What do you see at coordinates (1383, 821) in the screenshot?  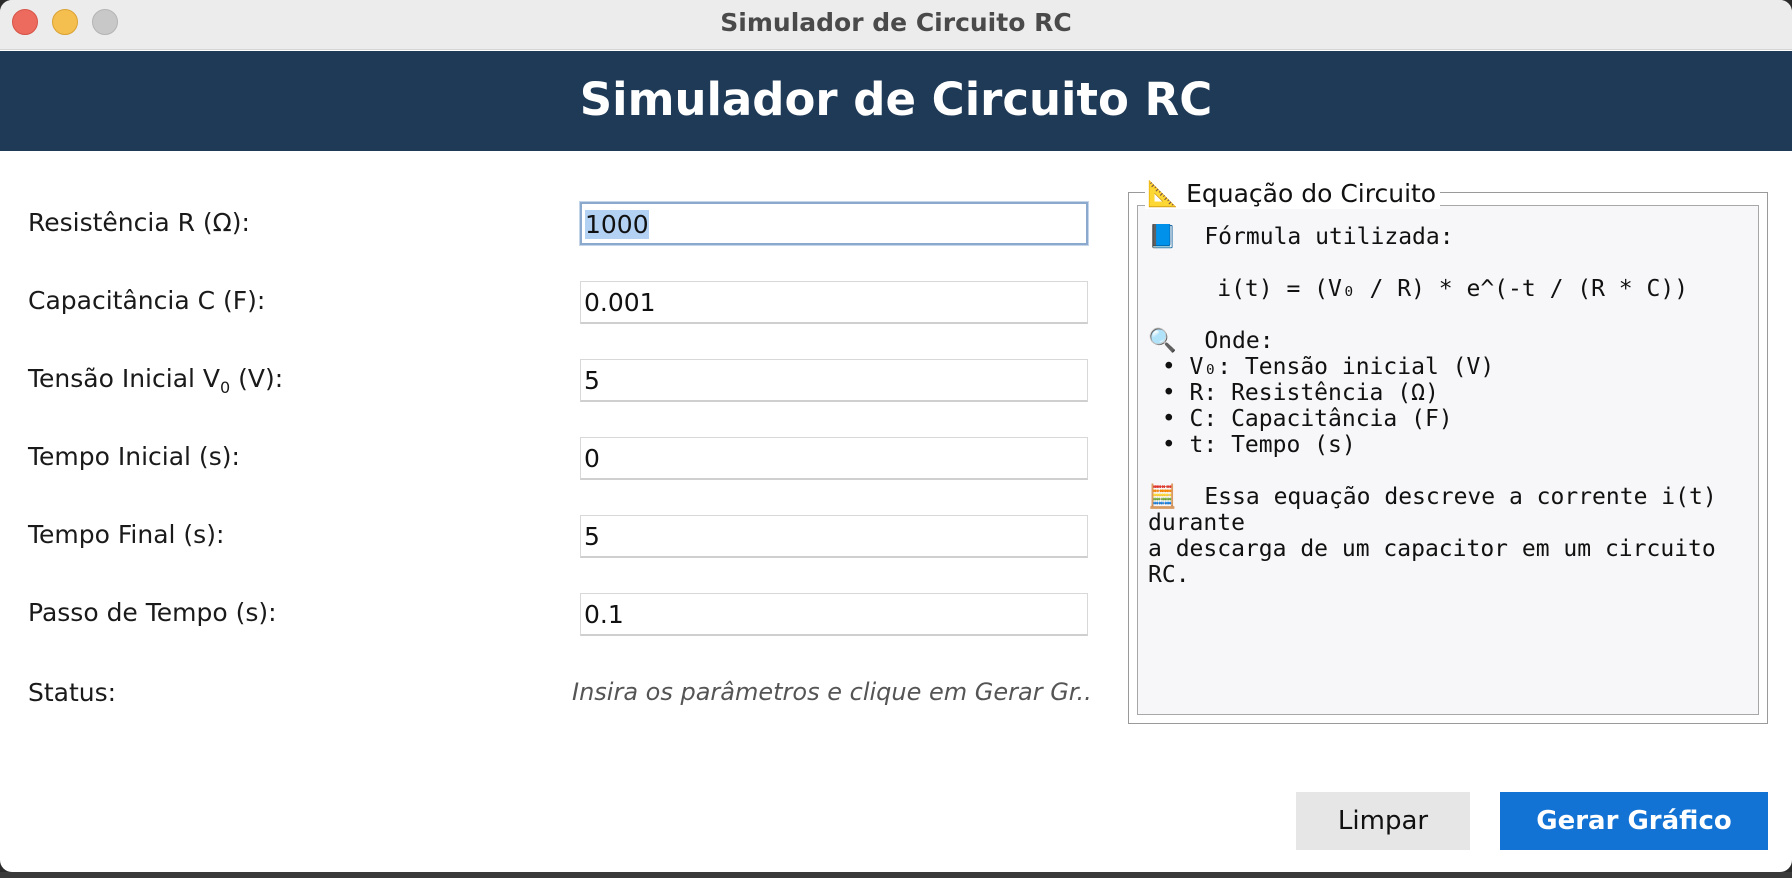 I see `clear-button: Limpar` at bounding box center [1383, 821].